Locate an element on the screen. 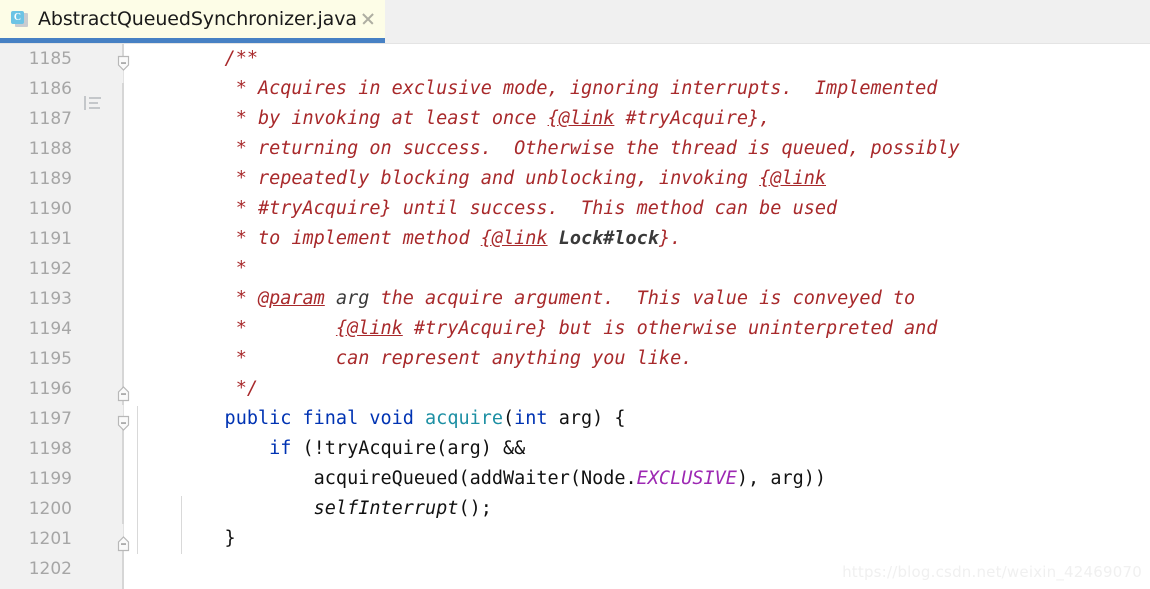 This screenshot has width=1150, height=589. code-token-doc: * can represent anything you like. is located at coordinates (436, 358).